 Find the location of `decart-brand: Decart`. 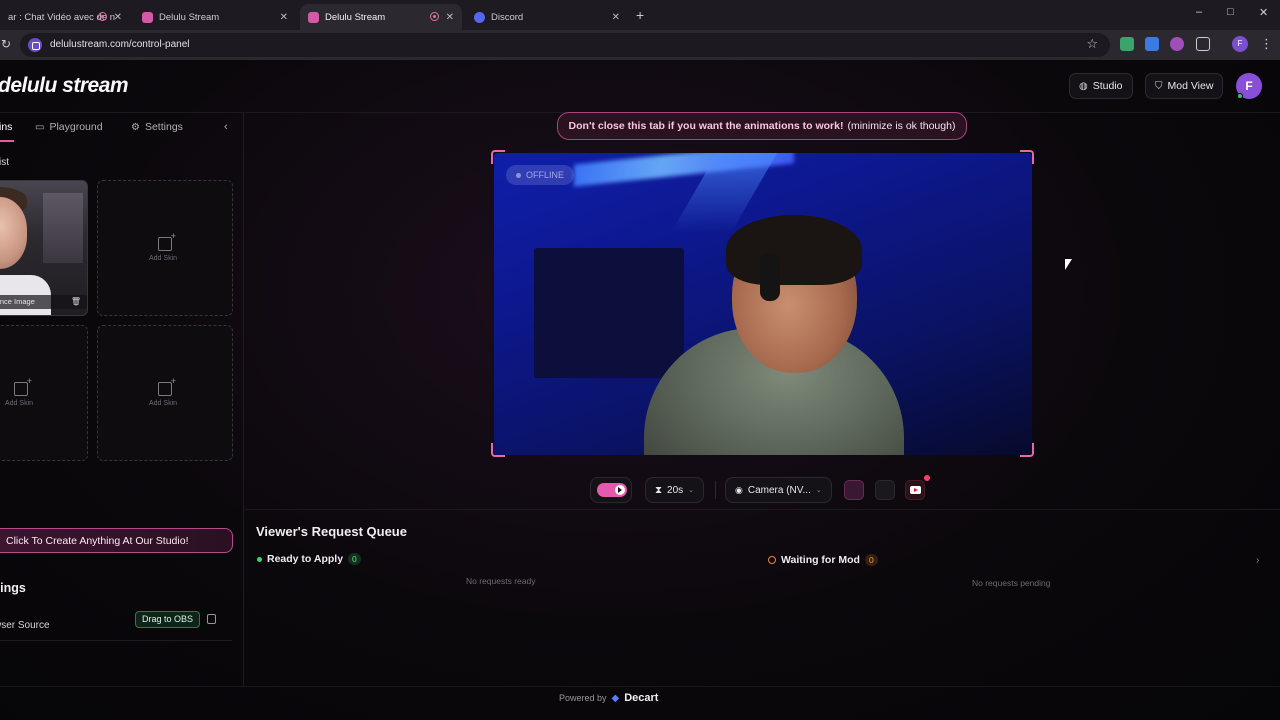

decart-brand: Decart is located at coordinates (641, 698).